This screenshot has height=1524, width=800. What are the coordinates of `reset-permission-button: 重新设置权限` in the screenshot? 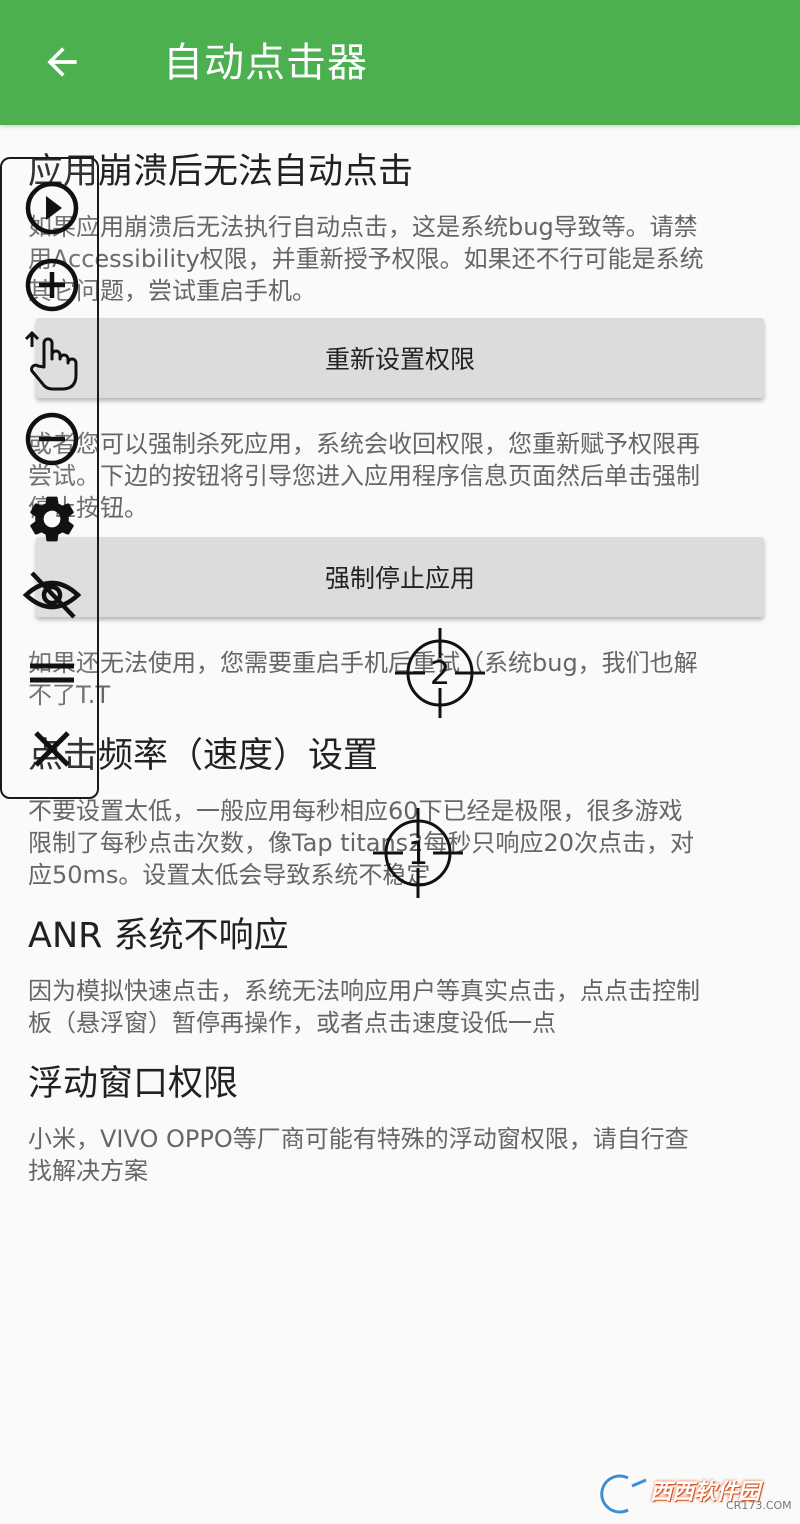 It's located at (400, 358).